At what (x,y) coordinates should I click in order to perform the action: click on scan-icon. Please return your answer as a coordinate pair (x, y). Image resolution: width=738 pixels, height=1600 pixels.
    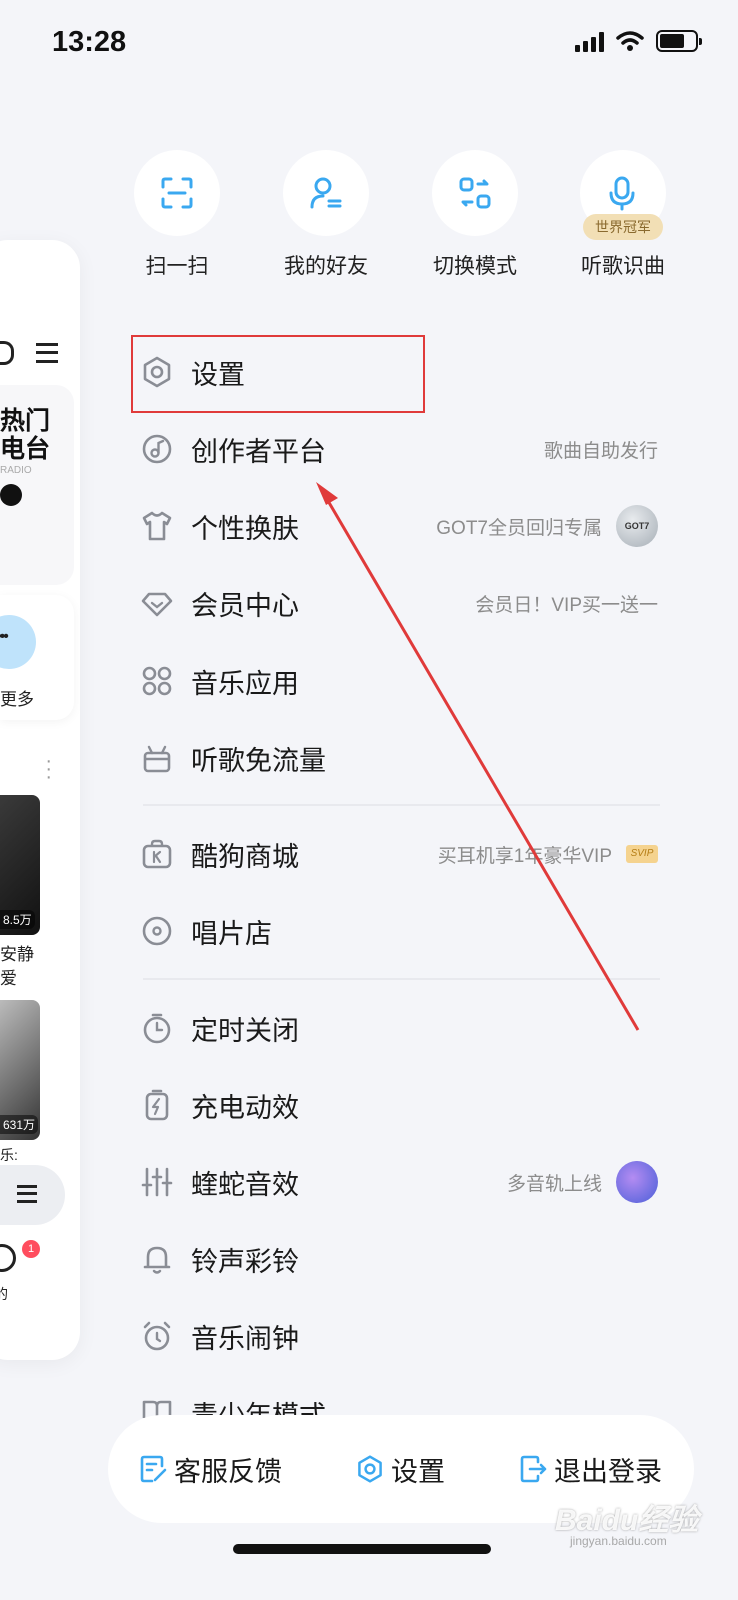
    Looking at the image, I should click on (177, 193).